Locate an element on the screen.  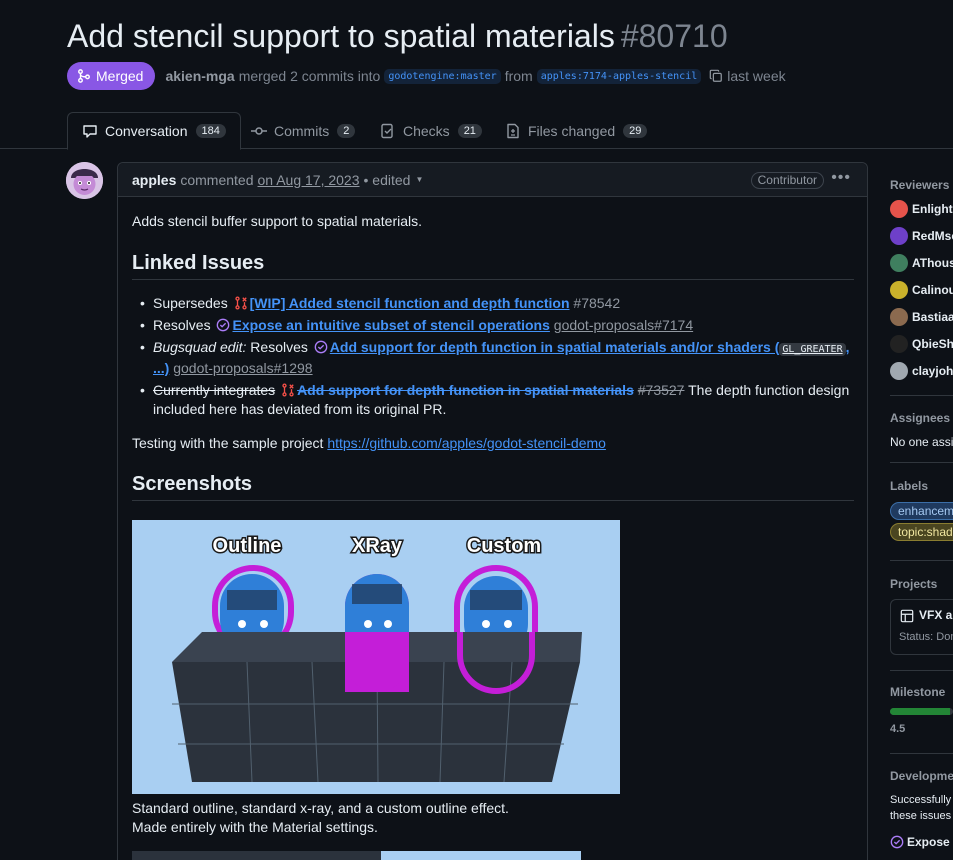
comment-date: on Aug 17, 2023 is located at coordinates (309, 180).